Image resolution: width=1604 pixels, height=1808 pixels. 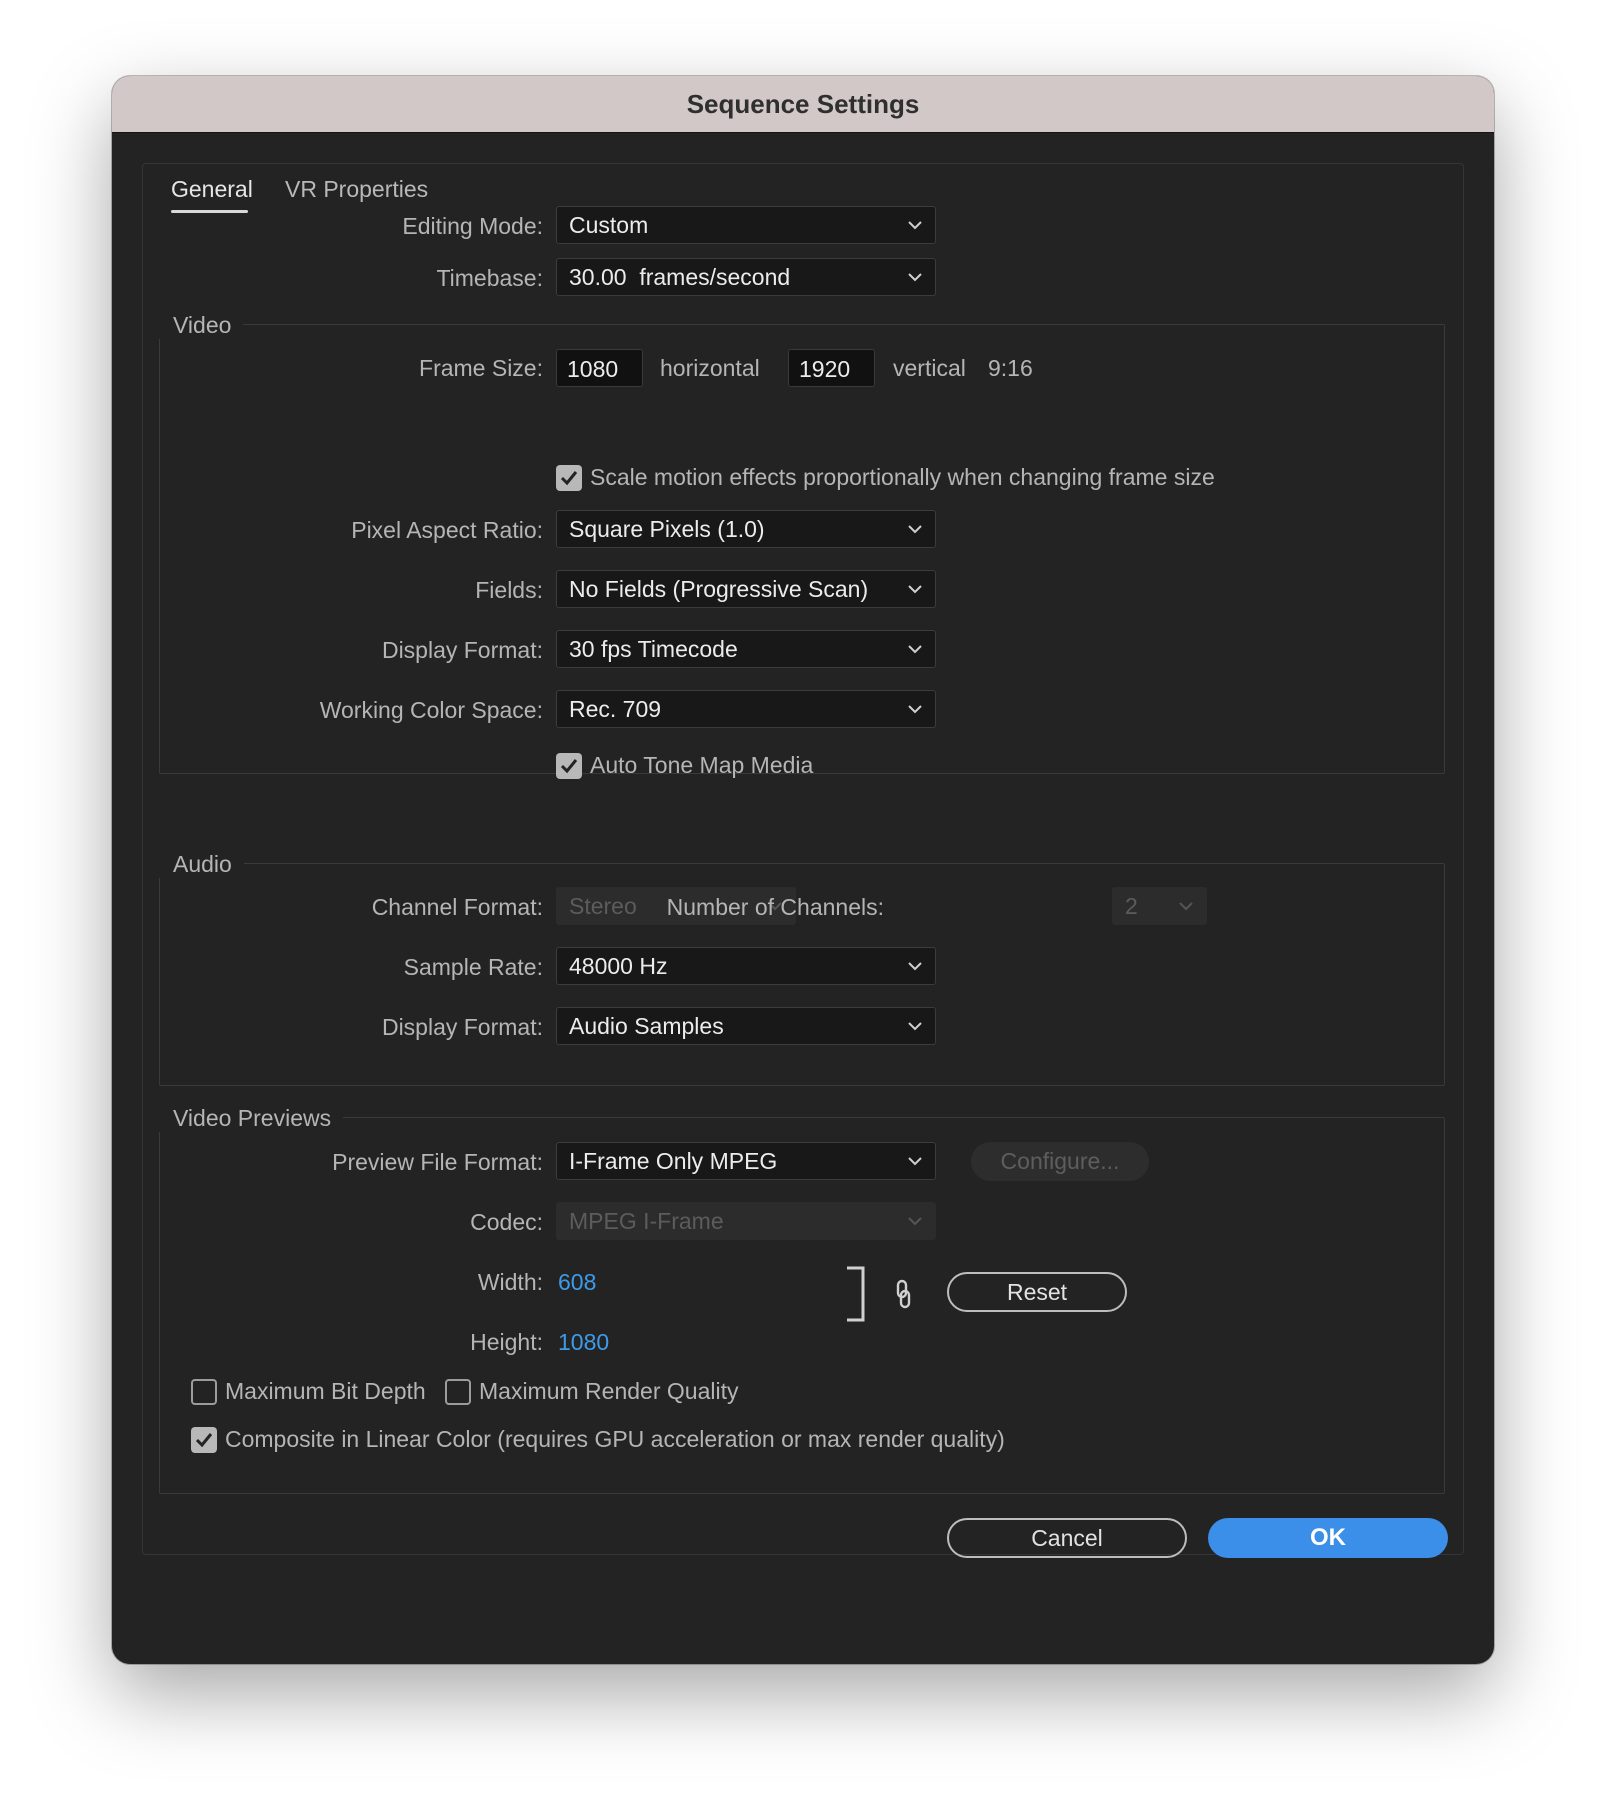 What do you see at coordinates (510, 1282) in the screenshot?
I see `preview-width-label: Width:` at bounding box center [510, 1282].